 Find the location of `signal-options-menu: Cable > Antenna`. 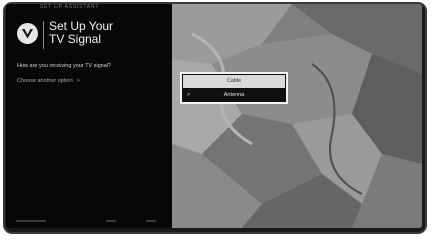

signal-options-menu: Cable > Antenna is located at coordinates (234, 88).